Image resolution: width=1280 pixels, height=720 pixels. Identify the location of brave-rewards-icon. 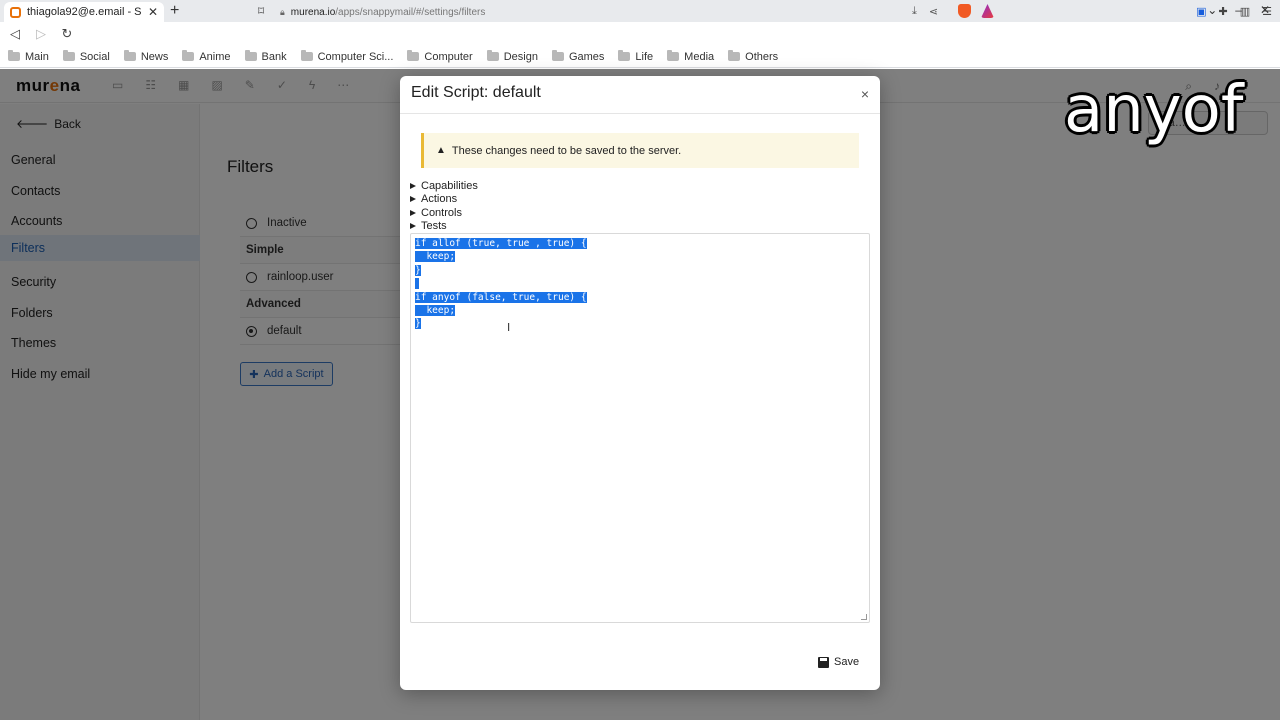
(987, 11).